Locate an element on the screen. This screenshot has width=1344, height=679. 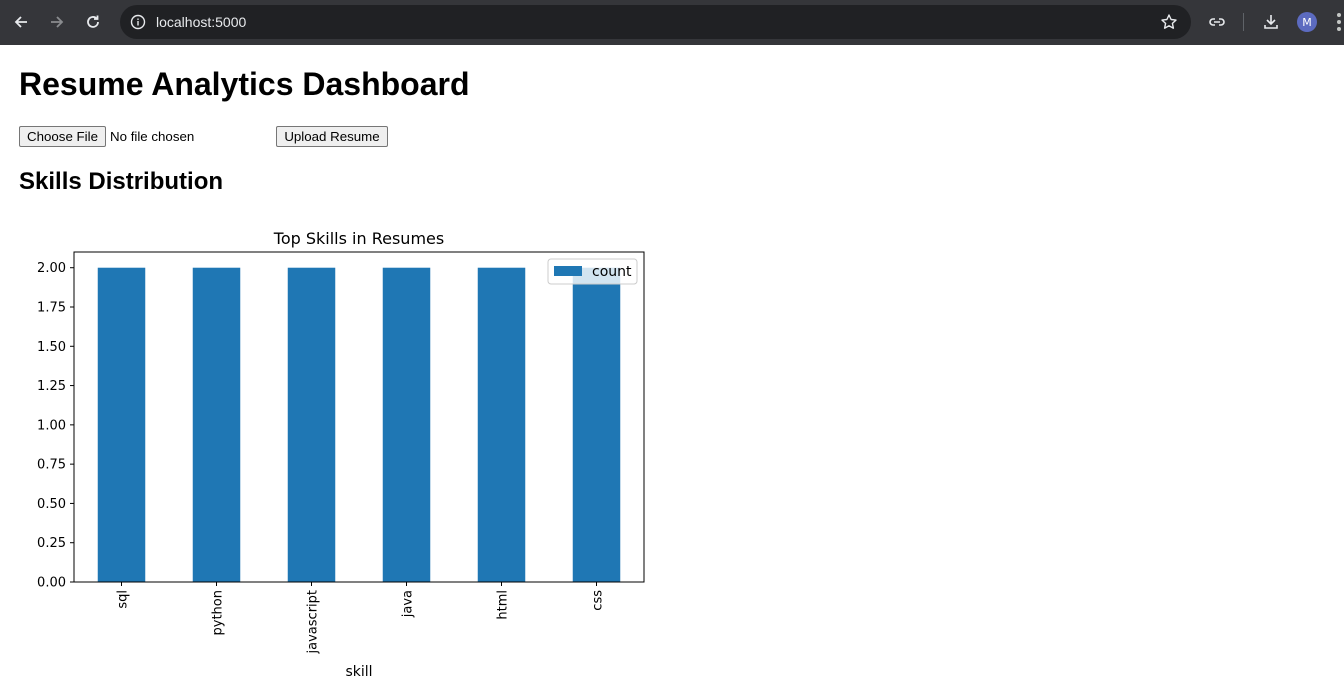
chart-bar-sql is located at coordinates (121, 424).